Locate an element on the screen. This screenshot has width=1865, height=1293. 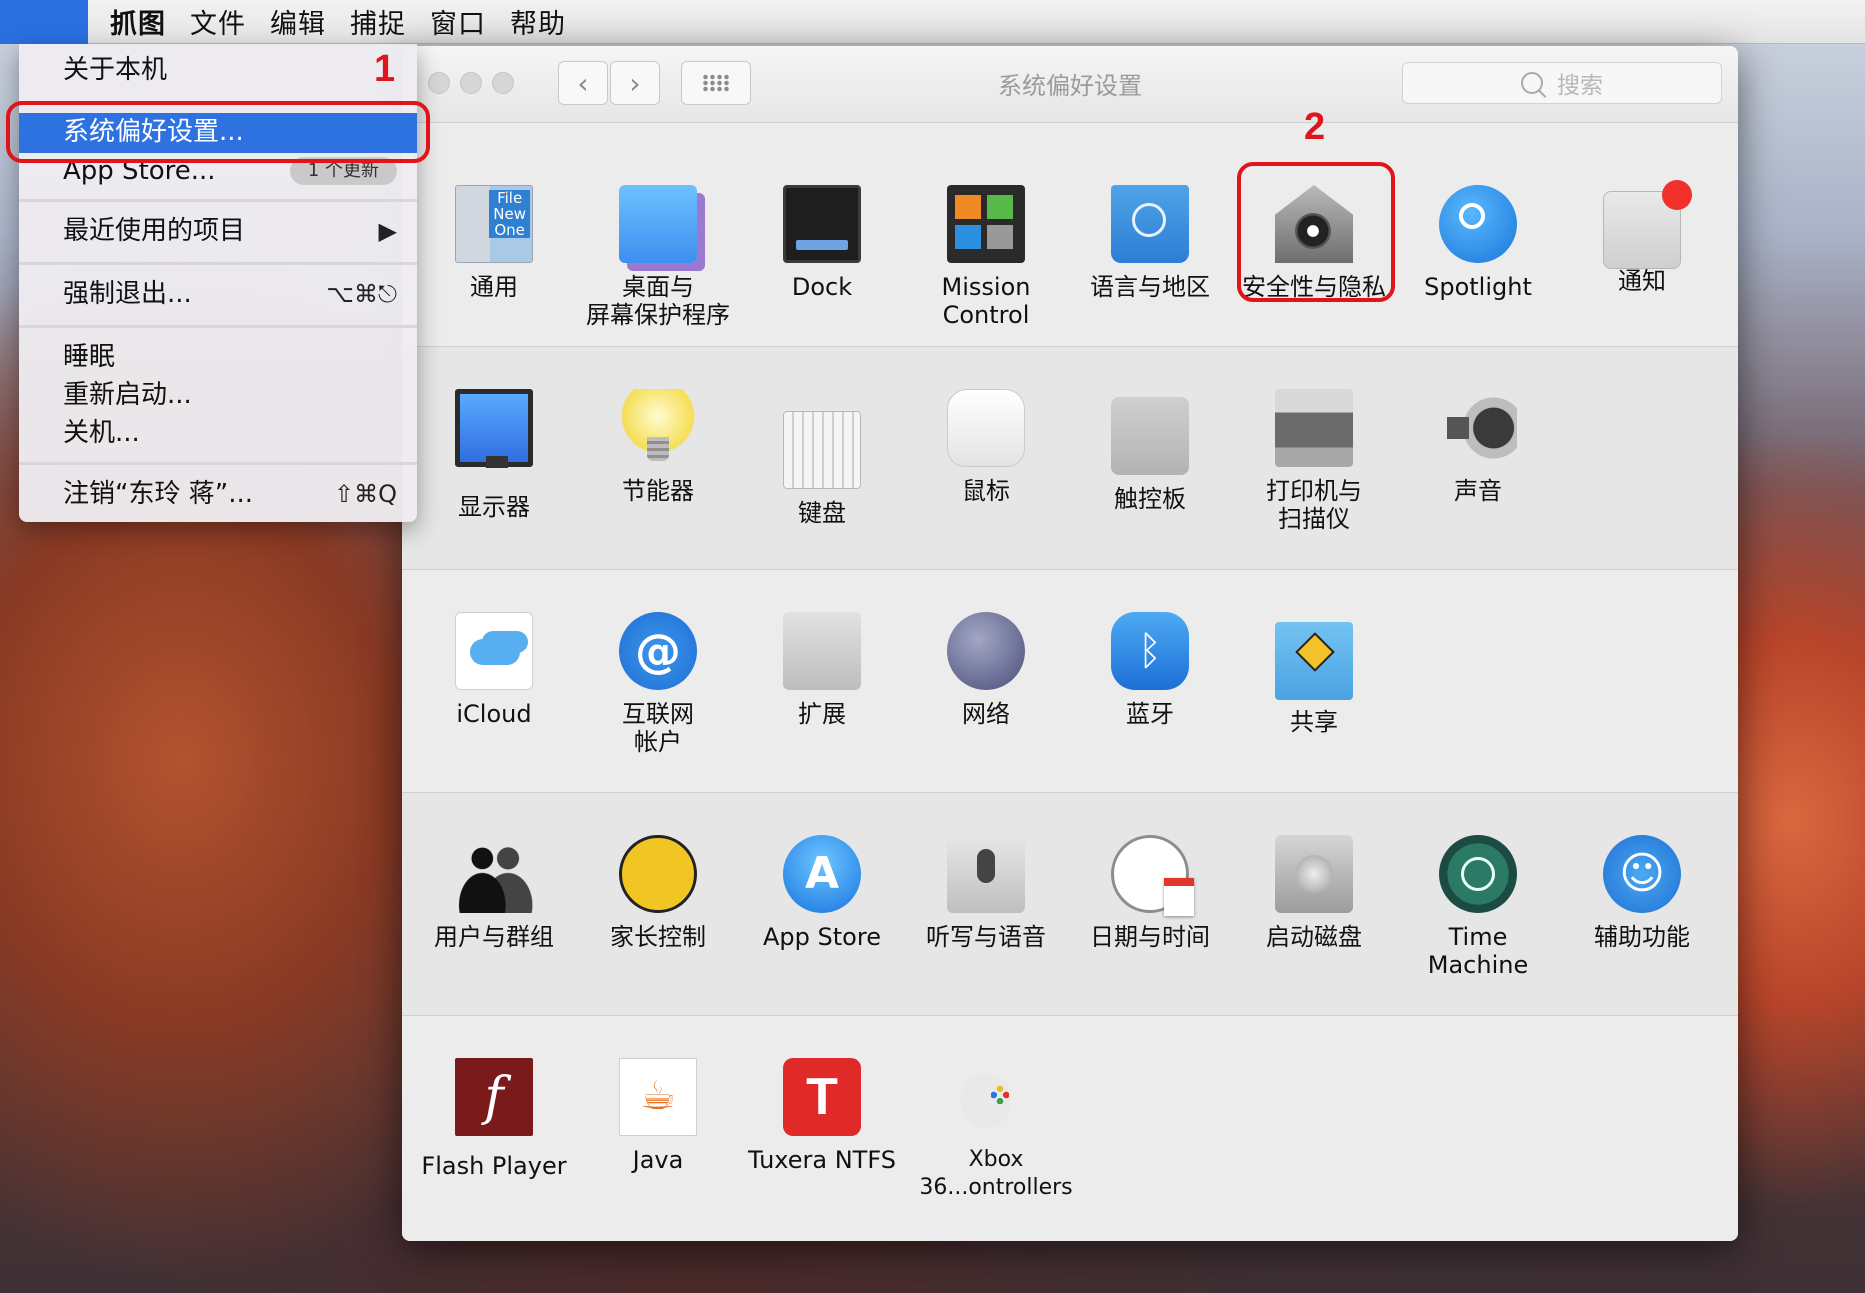
pane-flash-player: f Flash Player is located at coordinates (494, 1119).